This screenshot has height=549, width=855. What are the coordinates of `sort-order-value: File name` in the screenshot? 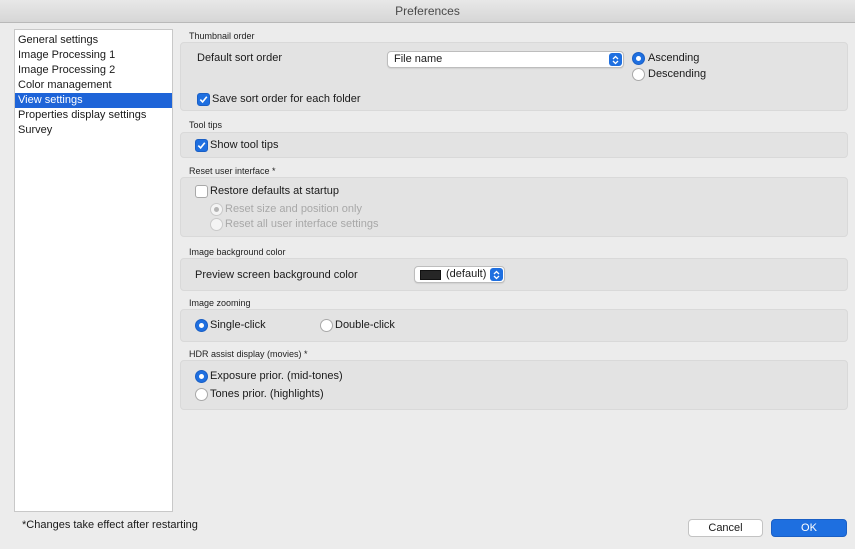 It's located at (418, 59).